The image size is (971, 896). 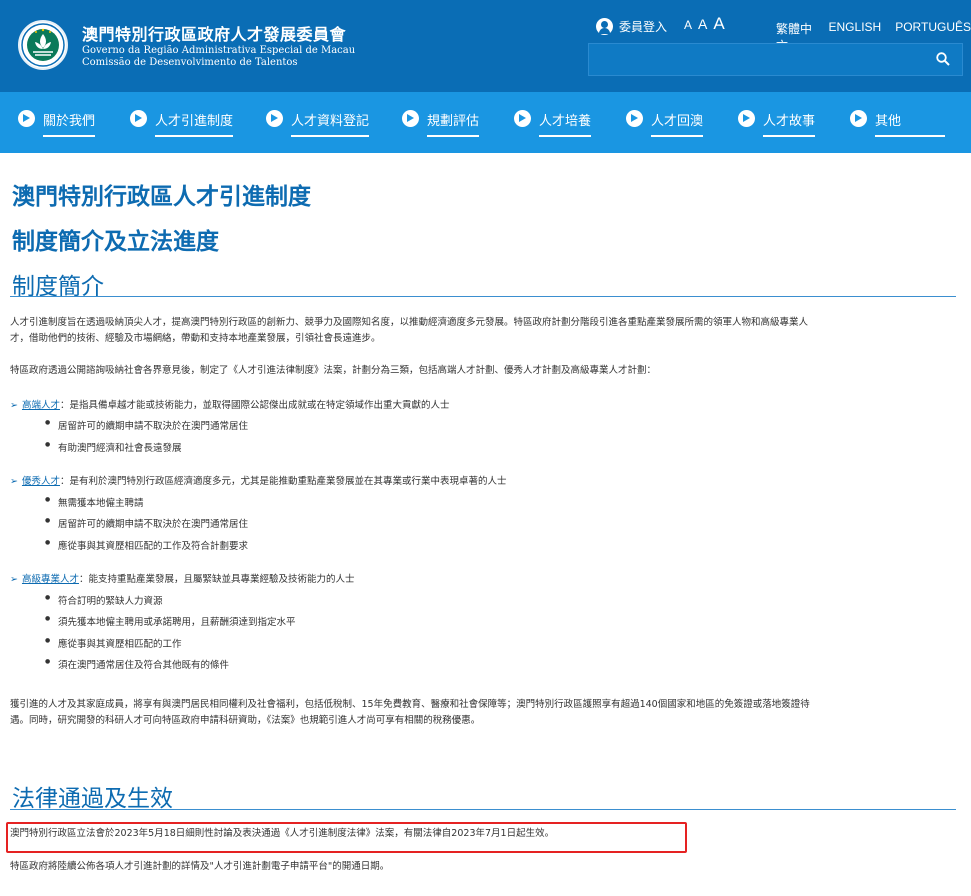 What do you see at coordinates (789, 123) in the screenshot?
I see `nav-label: 人才故事` at bounding box center [789, 123].